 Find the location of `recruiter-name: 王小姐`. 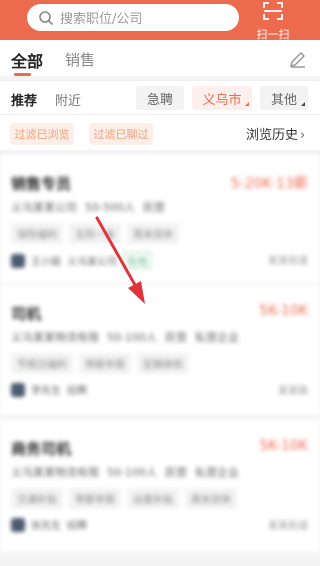

recruiter-name: 王小姐 is located at coordinates (46, 262).